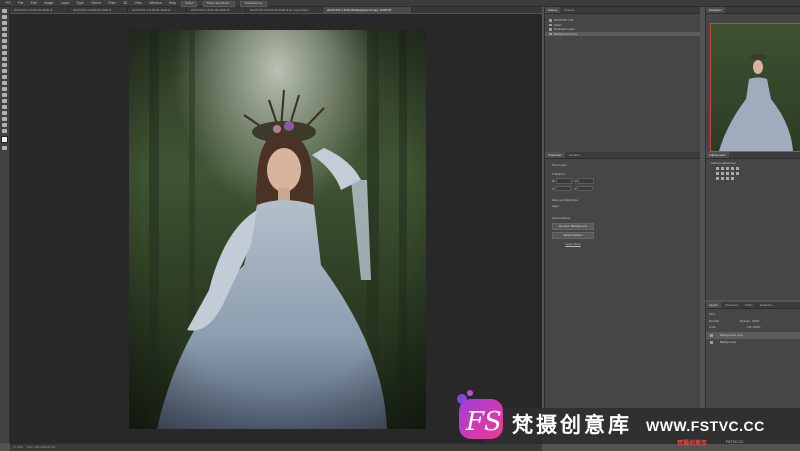 The width and height of the screenshot is (800, 451). I want to click on path-select-tool-icon, so click(4, 107).